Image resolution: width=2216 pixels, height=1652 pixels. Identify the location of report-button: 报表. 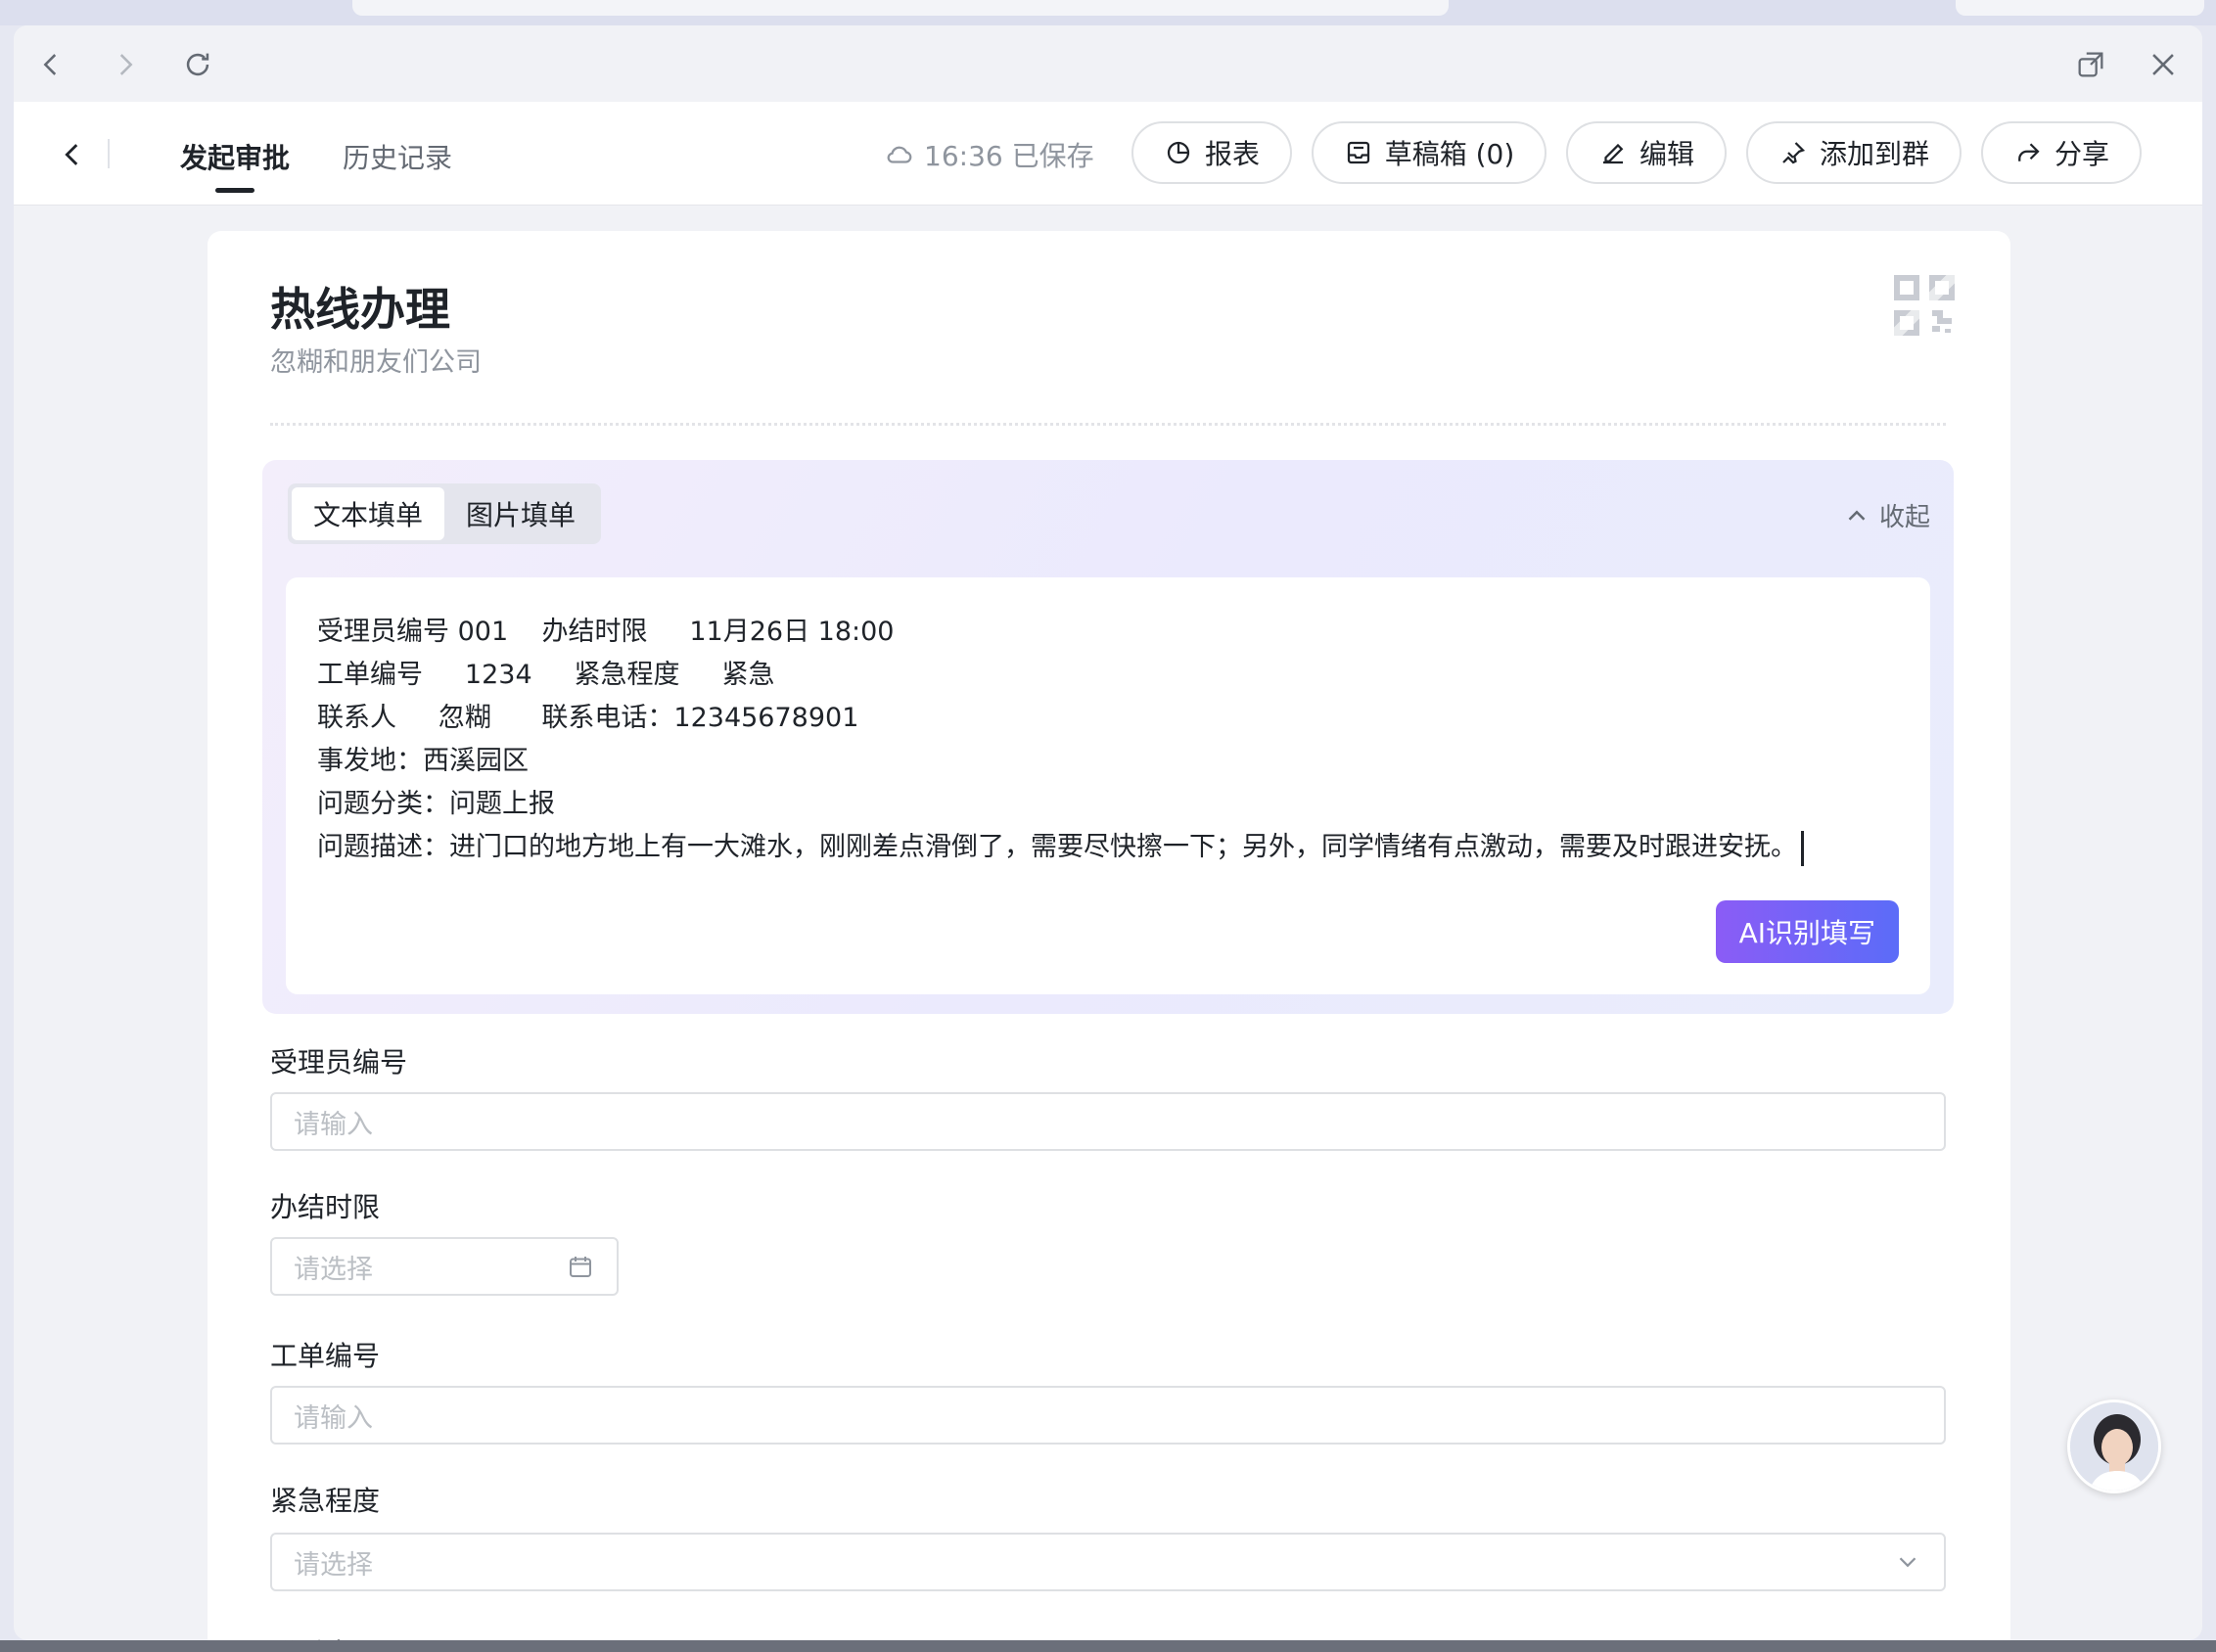
(1211, 152).